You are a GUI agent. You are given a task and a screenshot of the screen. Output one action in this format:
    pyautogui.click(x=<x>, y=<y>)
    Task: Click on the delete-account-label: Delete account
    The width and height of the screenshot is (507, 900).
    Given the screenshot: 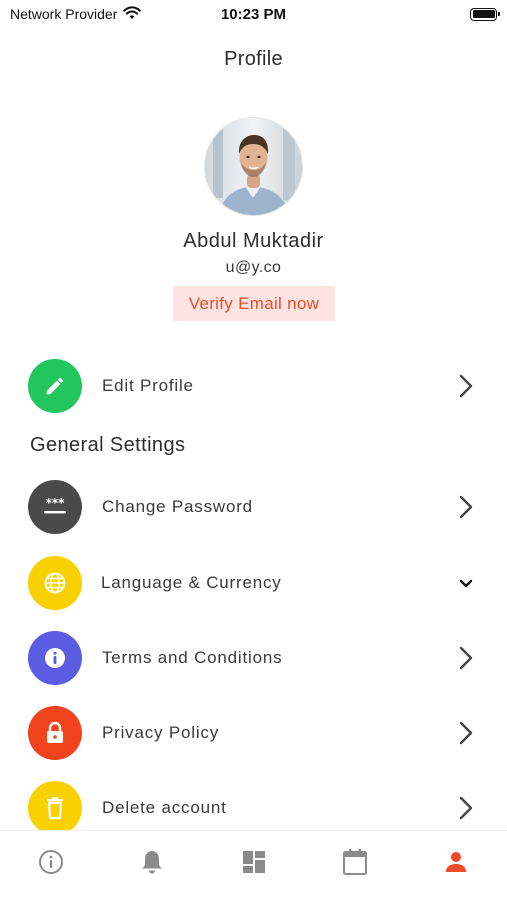 What is the action you would take?
    pyautogui.click(x=164, y=807)
    